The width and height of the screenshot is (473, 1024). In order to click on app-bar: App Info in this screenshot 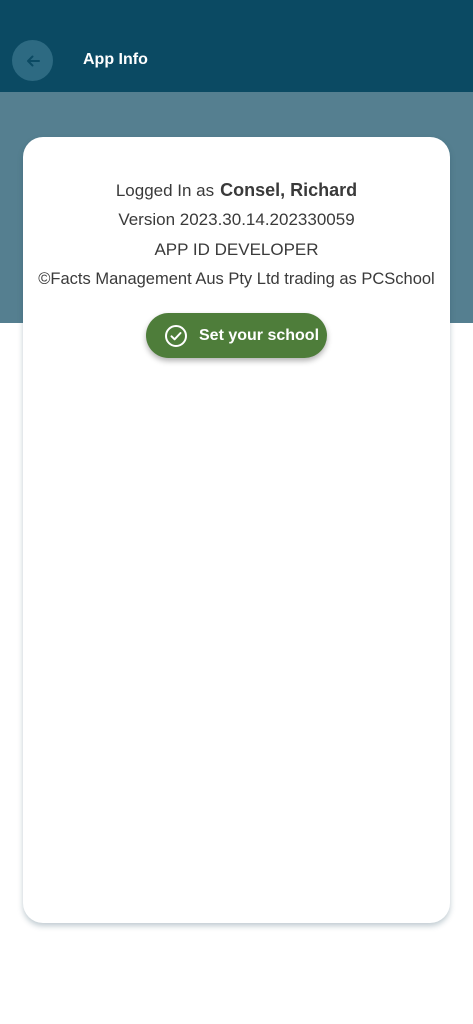, I will do `click(236, 46)`.